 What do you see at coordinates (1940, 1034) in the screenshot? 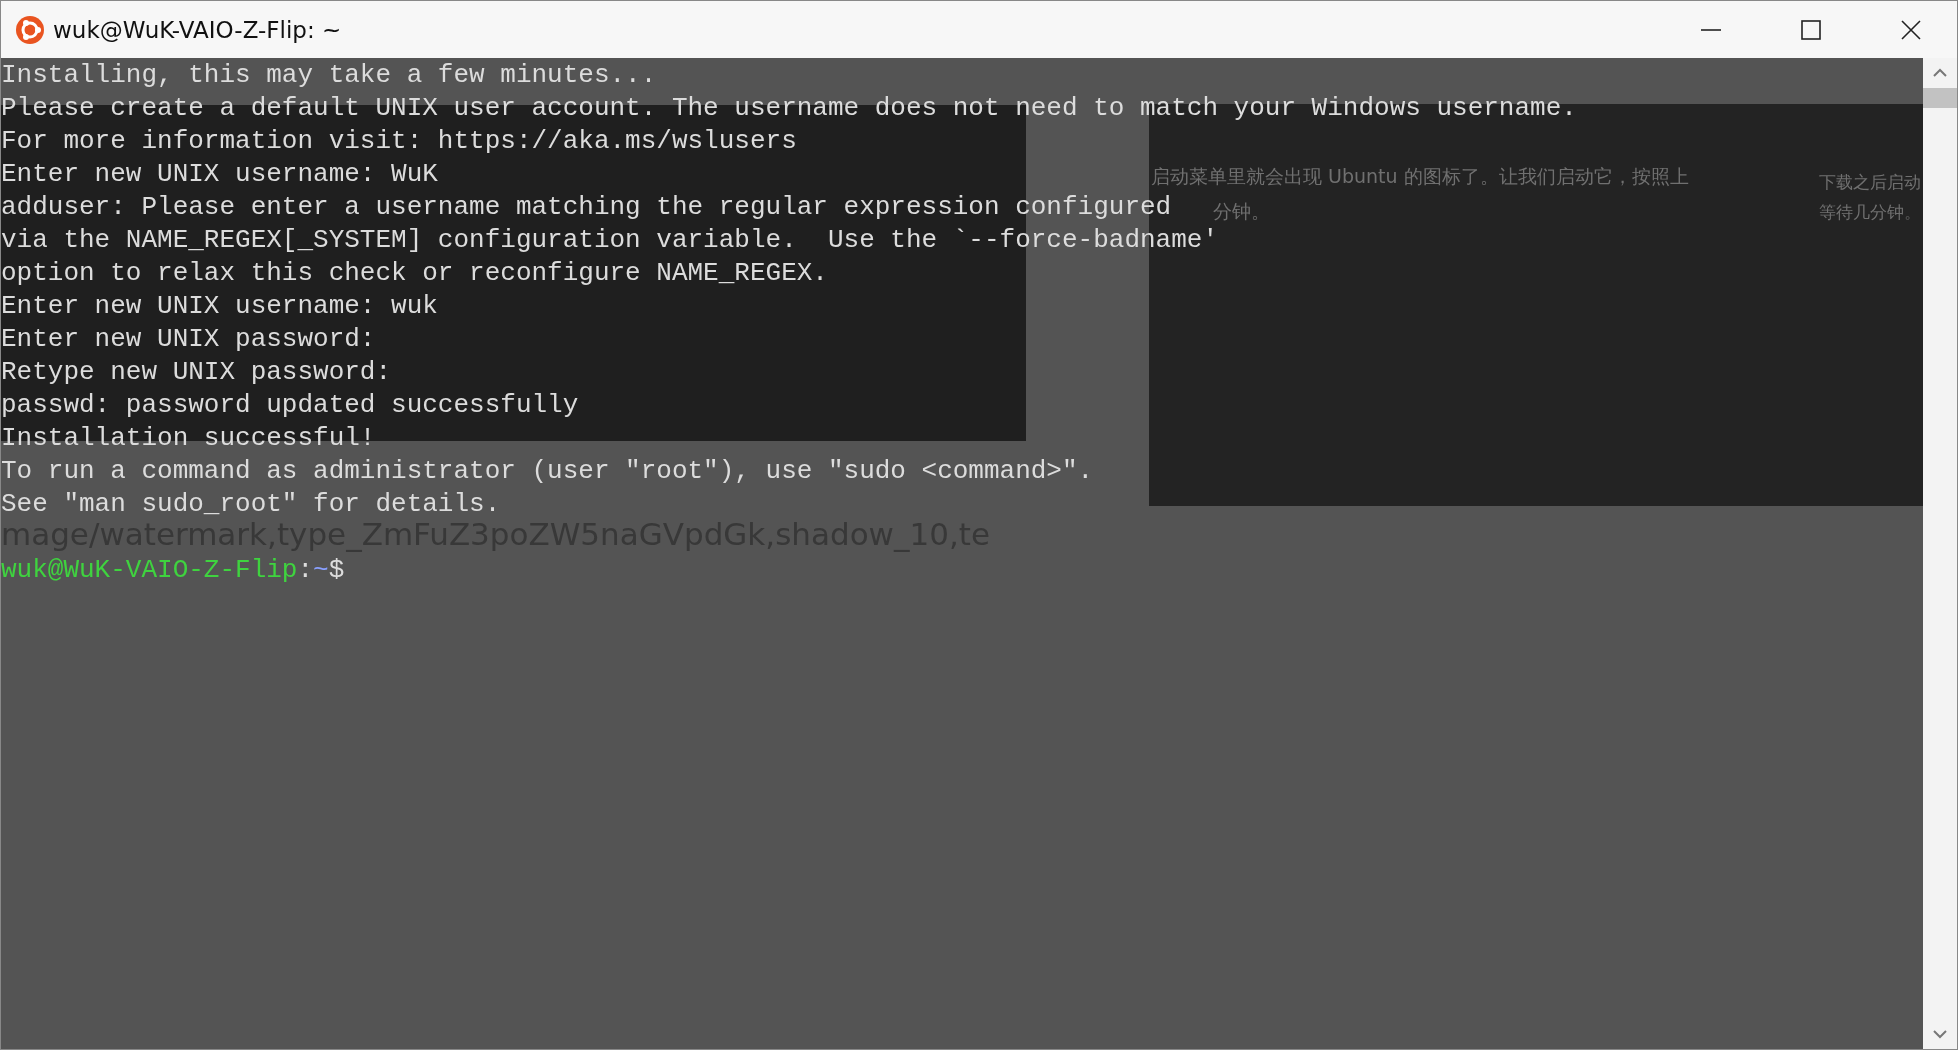
I see `scroll-down-icon` at bounding box center [1940, 1034].